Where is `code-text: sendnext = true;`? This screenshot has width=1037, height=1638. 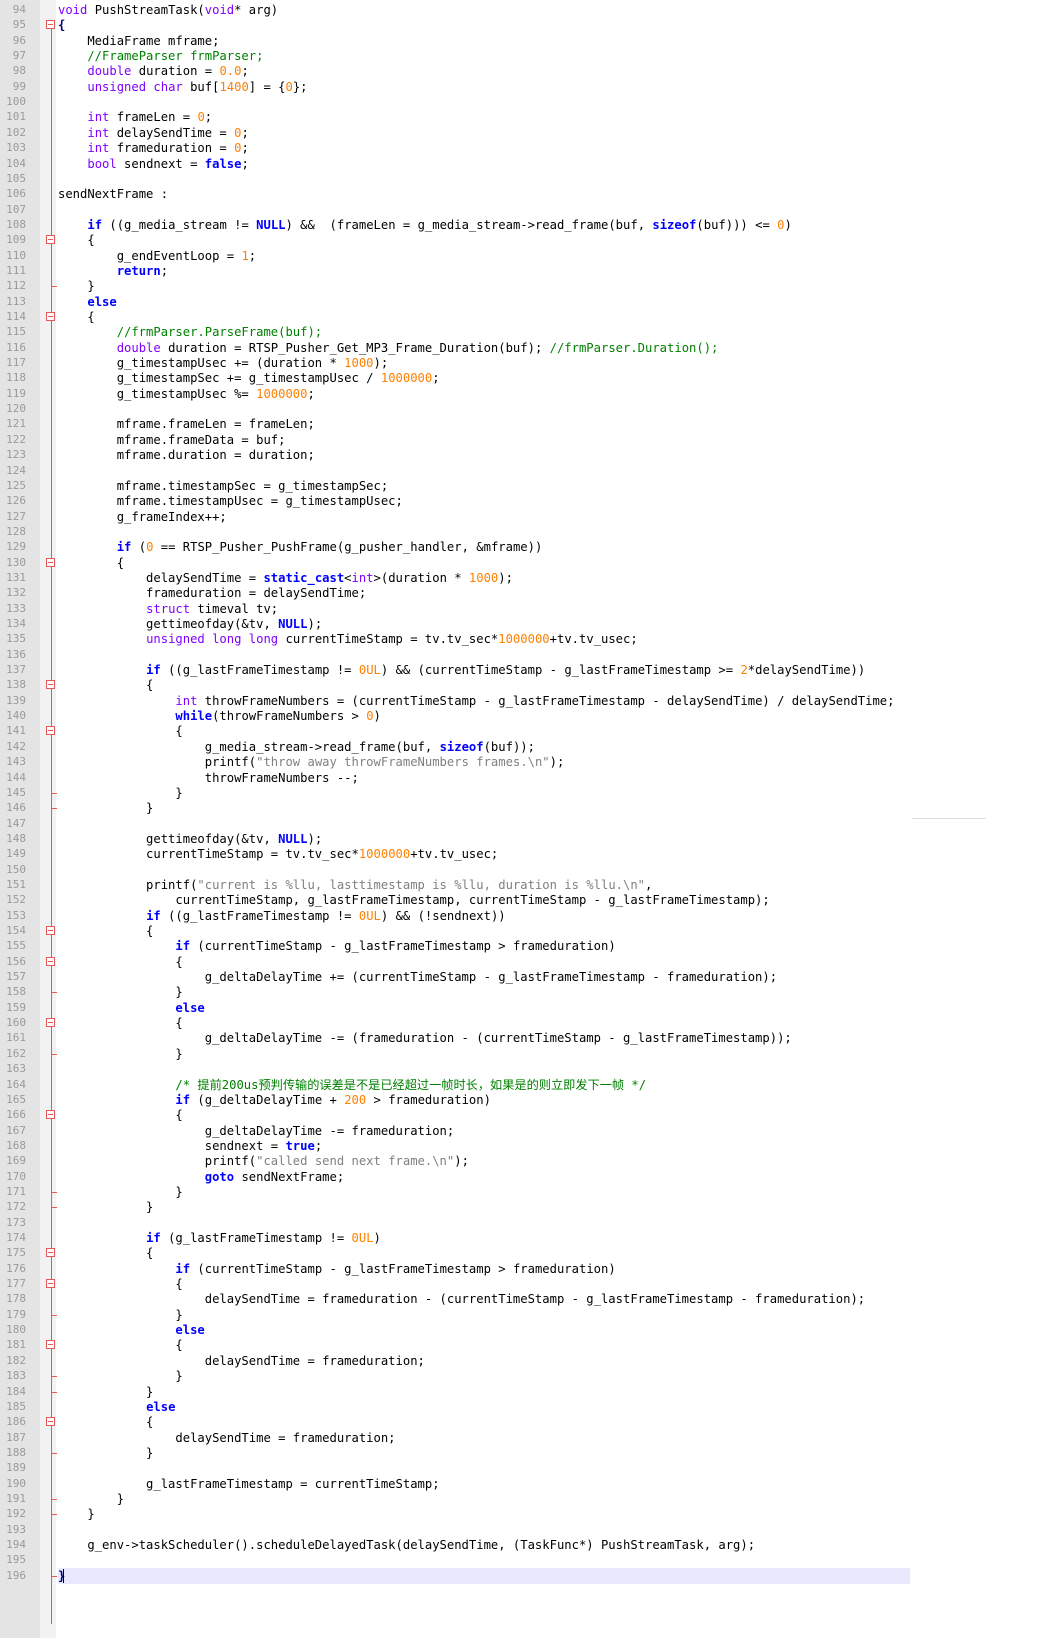 code-text: sendnext = true; is located at coordinates (190, 1146).